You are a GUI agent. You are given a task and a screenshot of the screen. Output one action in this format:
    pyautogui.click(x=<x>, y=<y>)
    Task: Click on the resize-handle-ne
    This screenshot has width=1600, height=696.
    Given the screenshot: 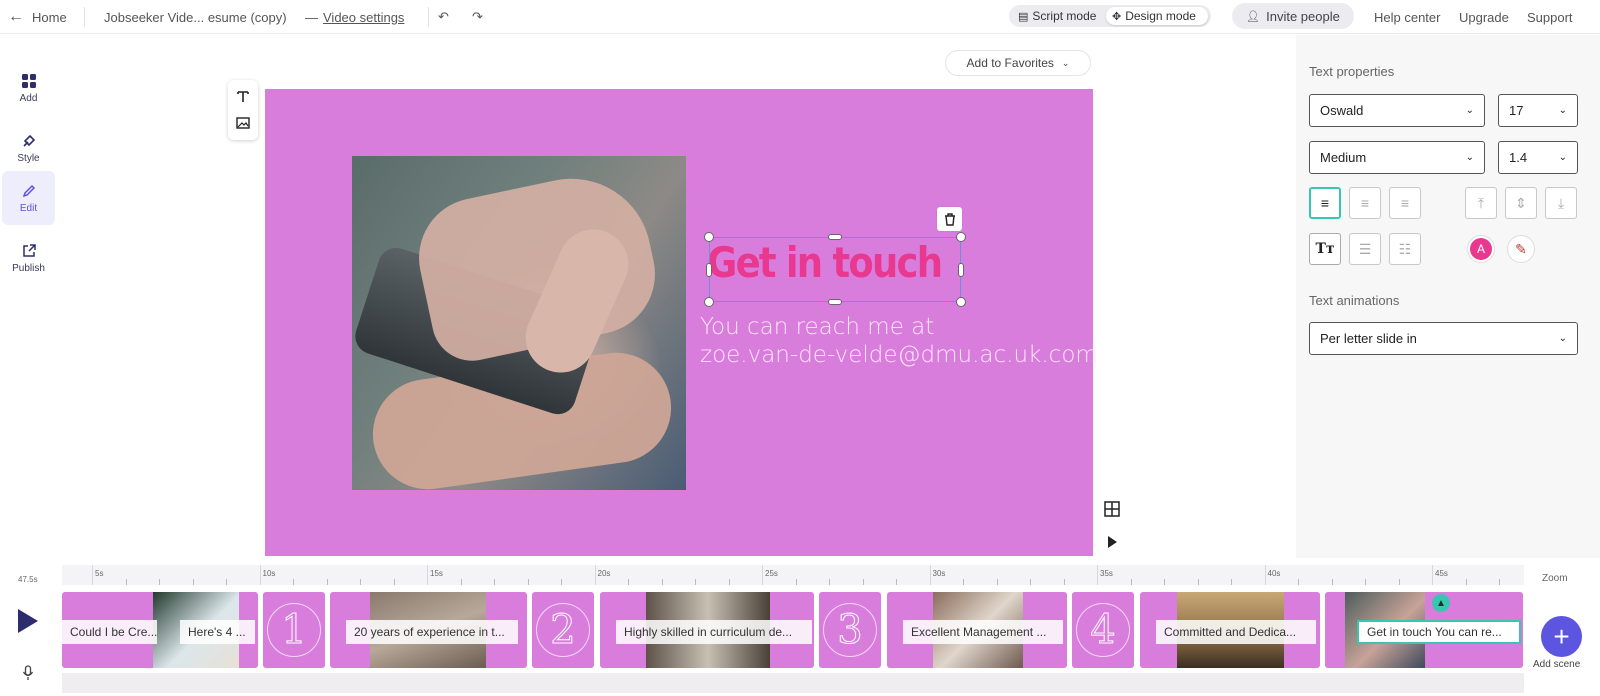 What is the action you would take?
    pyautogui.click(x=961, y=237)
    